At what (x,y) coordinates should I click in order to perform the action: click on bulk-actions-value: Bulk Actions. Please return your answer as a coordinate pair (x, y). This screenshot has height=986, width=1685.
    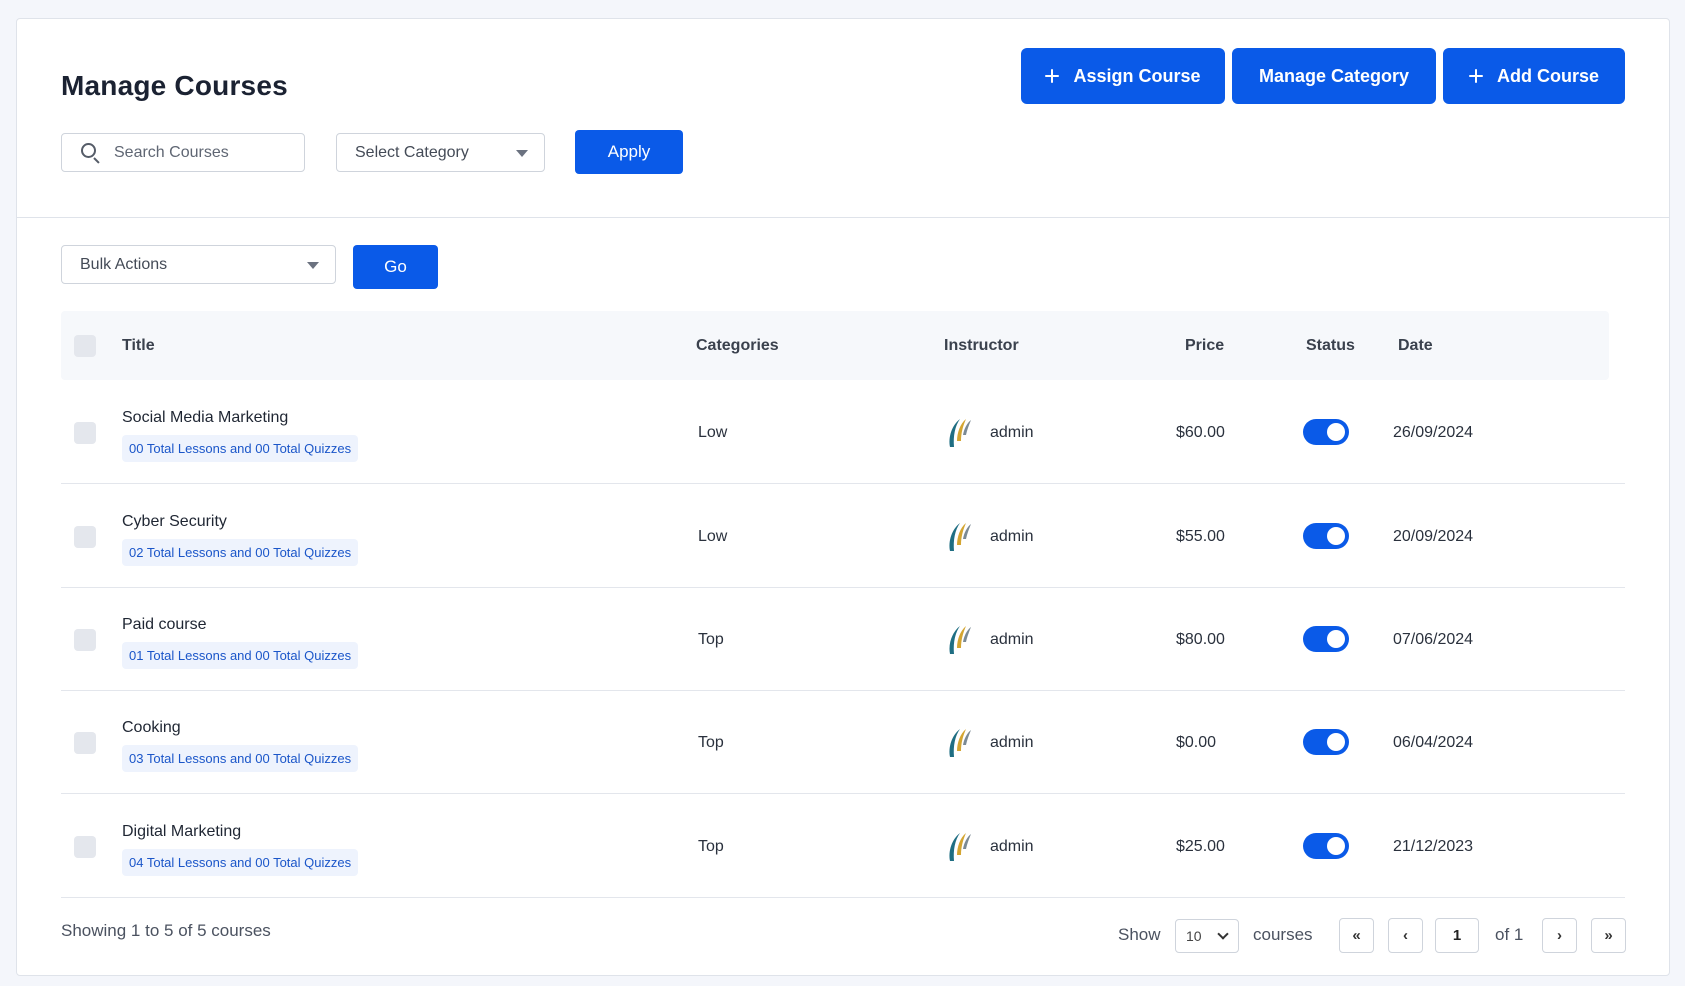
    Looking at the image, I should click on (124, 264).